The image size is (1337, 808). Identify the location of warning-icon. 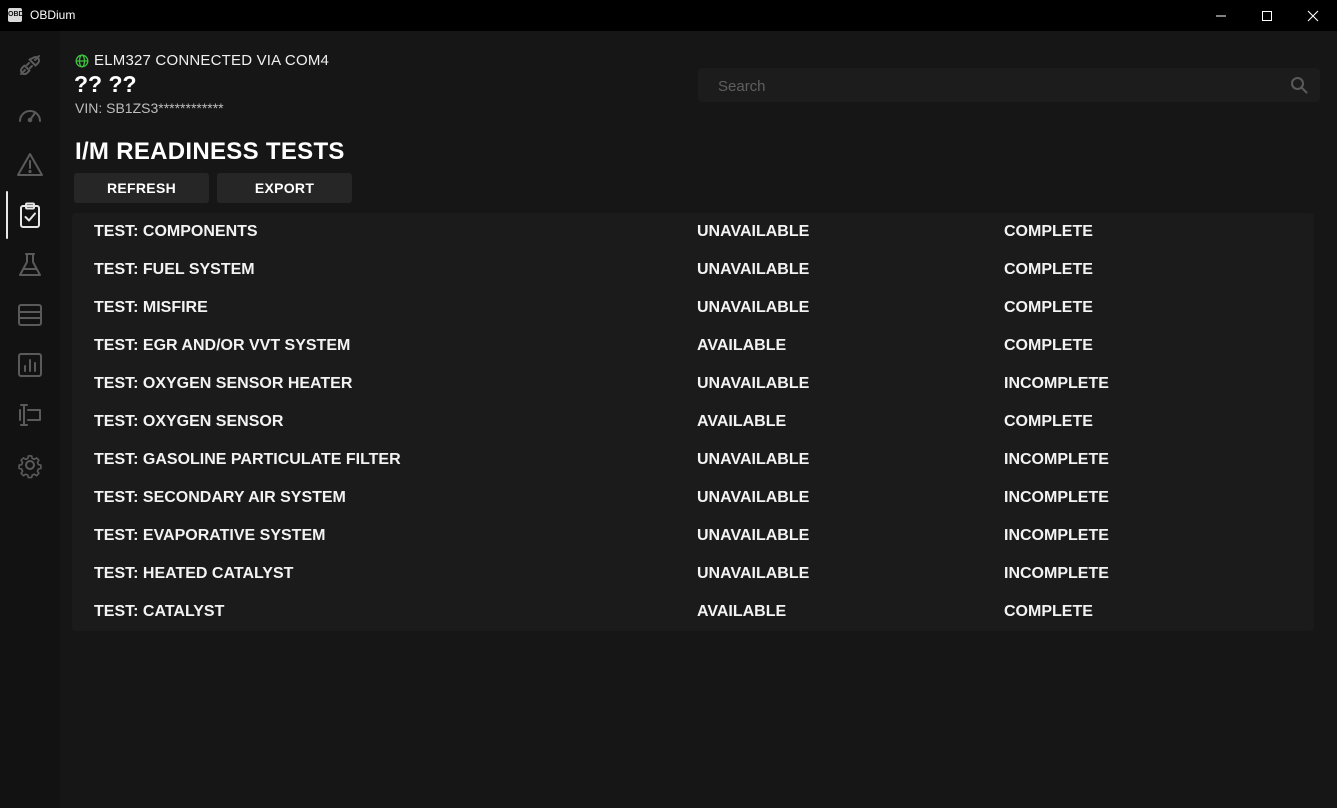
(30, 164).